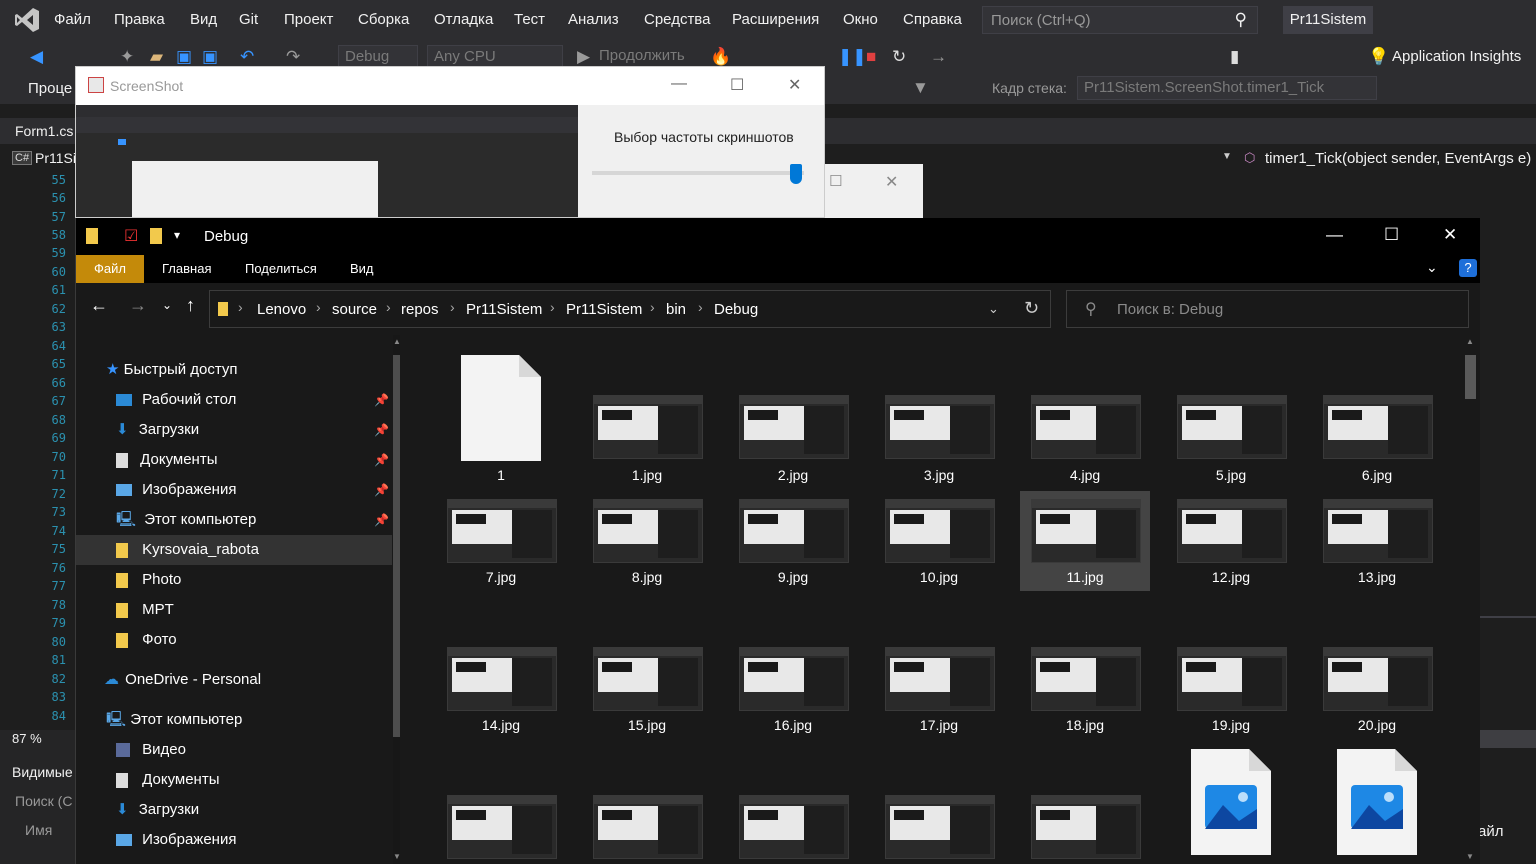 The image size is (1536, 864). I want to click on file-item: 16.jpg, so click(793, 689).